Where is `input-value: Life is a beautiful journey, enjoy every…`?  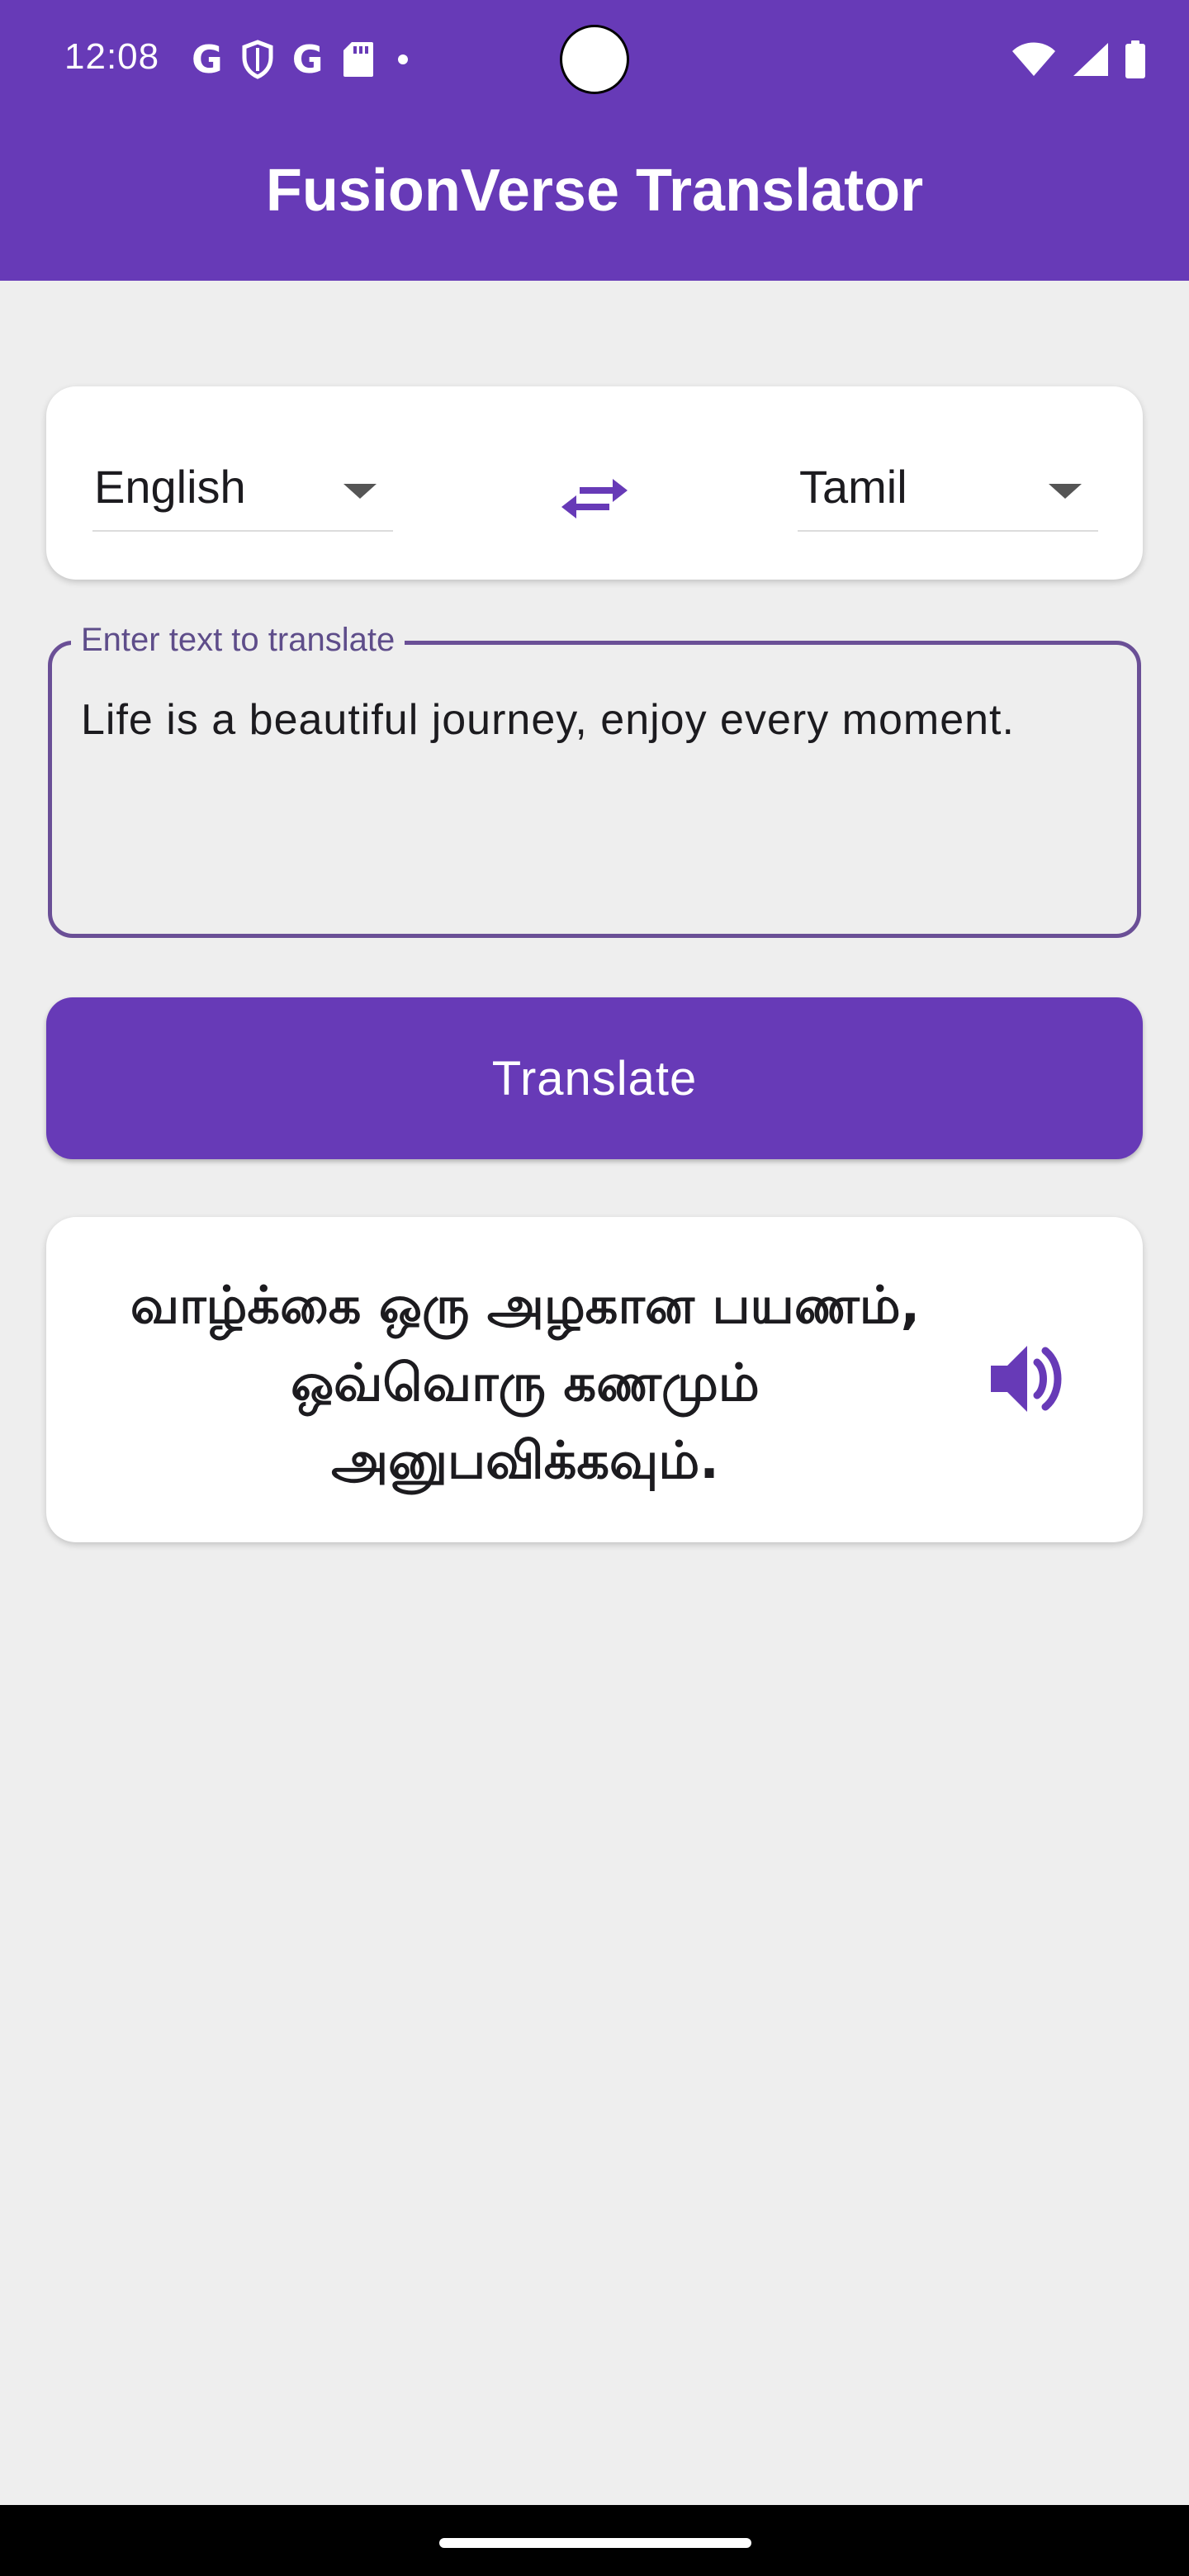 input-value: Life is a beautiful journey, enjoy every… is located at coordinates (568, 720).